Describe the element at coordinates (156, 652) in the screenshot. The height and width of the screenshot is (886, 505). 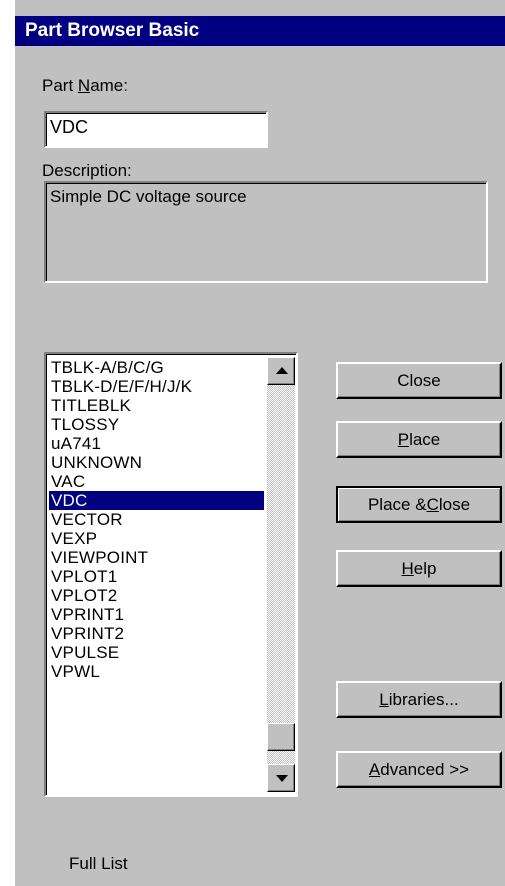
I see `list-item: VPULSE` at that location.